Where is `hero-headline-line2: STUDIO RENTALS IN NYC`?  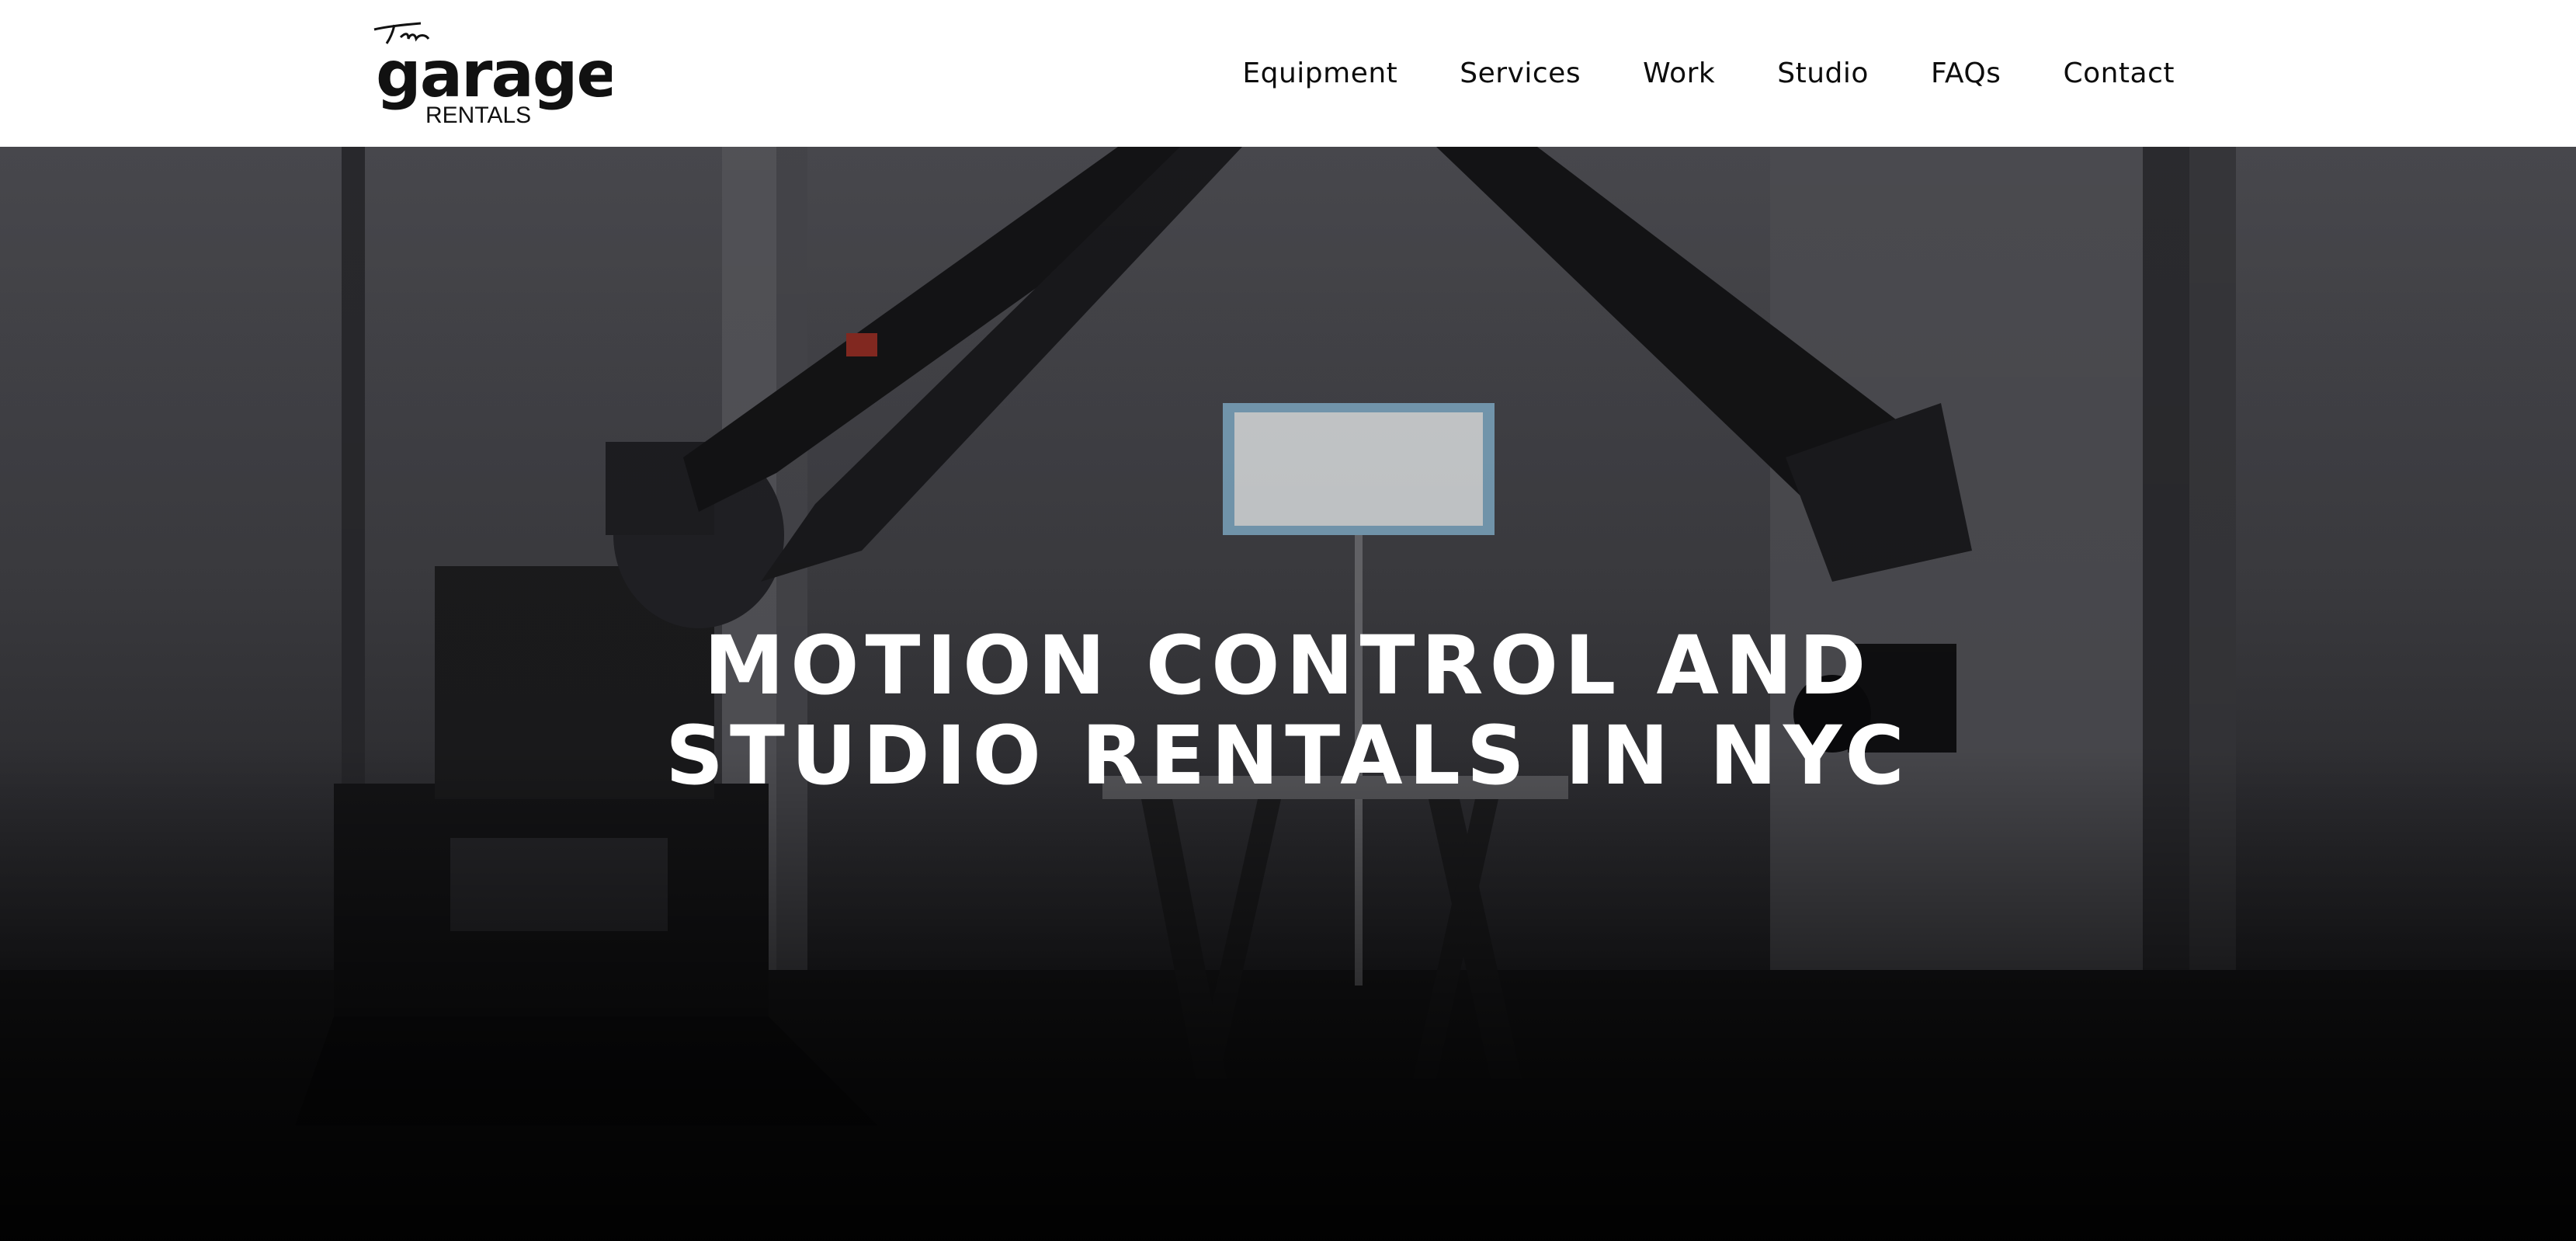 hero-headline-line2: STUDIO RENTALS IN NYC is located at coordinates (1288, 755).